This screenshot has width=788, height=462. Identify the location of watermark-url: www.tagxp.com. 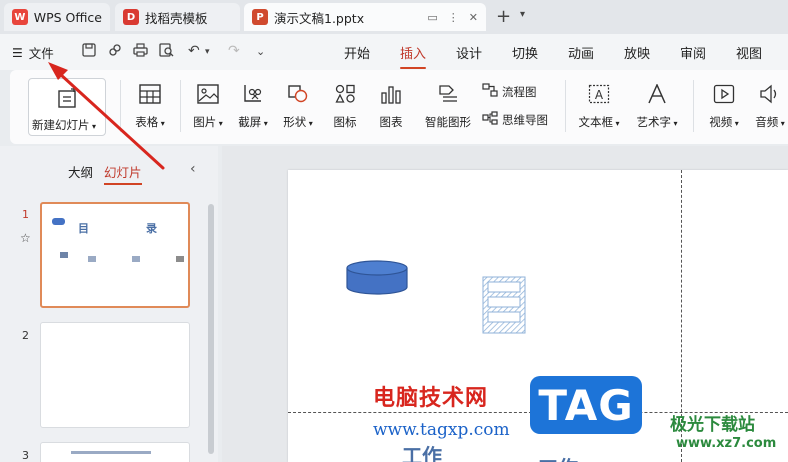
(441, 430).